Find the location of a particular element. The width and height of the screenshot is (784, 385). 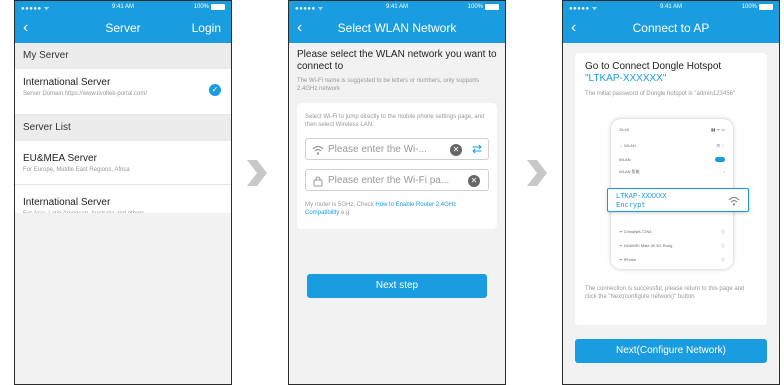

mini-network-name: HUAWEI Mate 30 5G Rong is located at coordinates (648, 245).